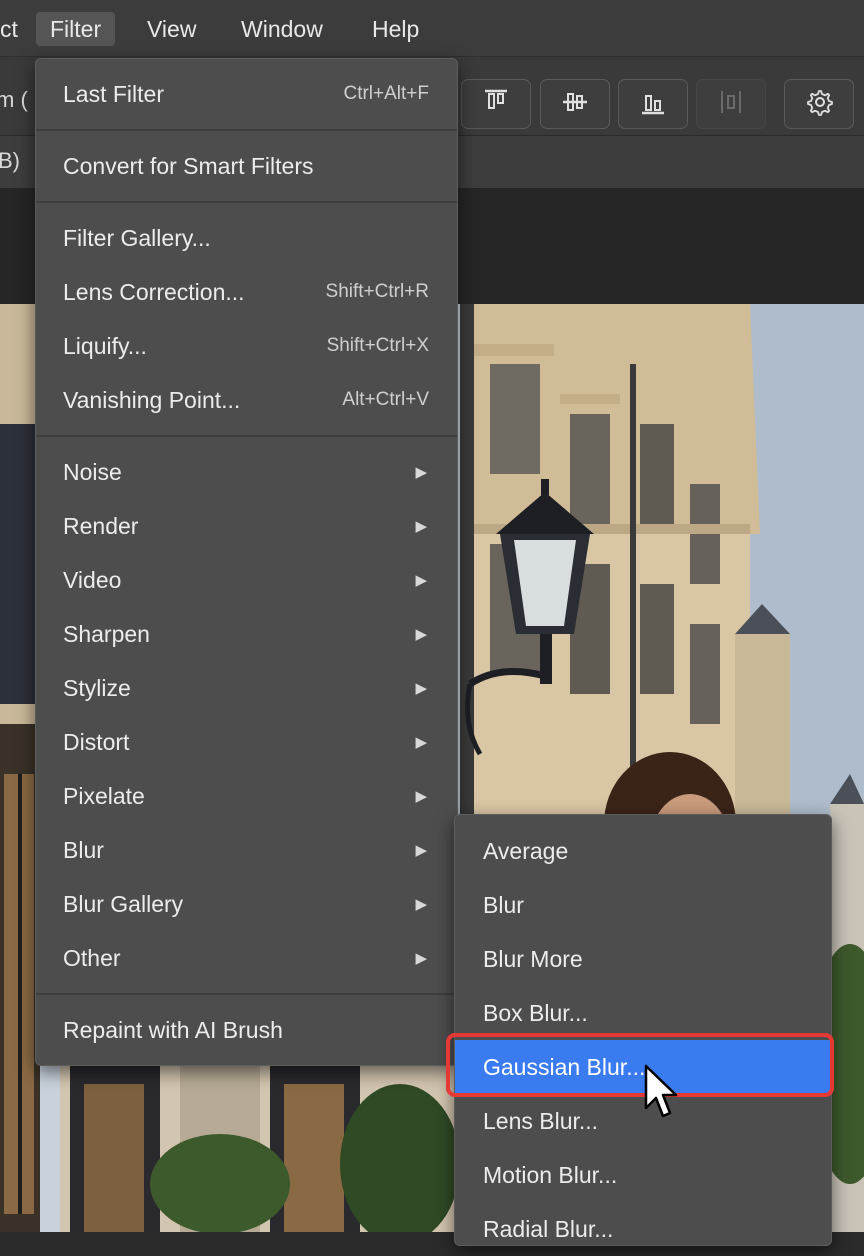 Image resolution: width=864 pixels, height=1256 pixels. What do you see at coordinates (92, 579) in the screenshot?
I see `menu-item-label: Video` at bounding box center [92, 579].